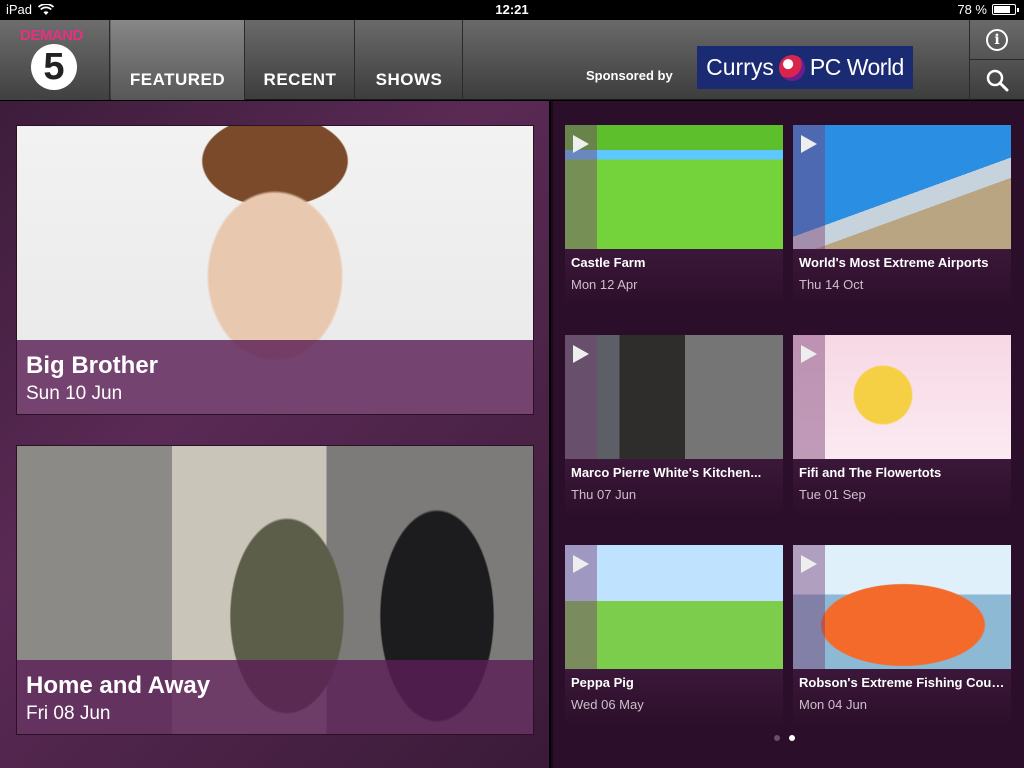 The width and height of the screenshot is (1024, 768). I want to click on info-button: i, so click(996, 40).